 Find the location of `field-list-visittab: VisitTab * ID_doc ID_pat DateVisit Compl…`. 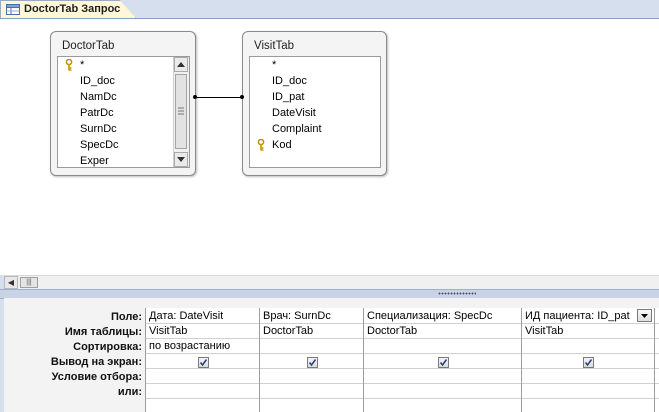

field-list-visittab: VisitTab * ID_doc ID_pat DateVisit Compl… is located at coordinates (314, 103).